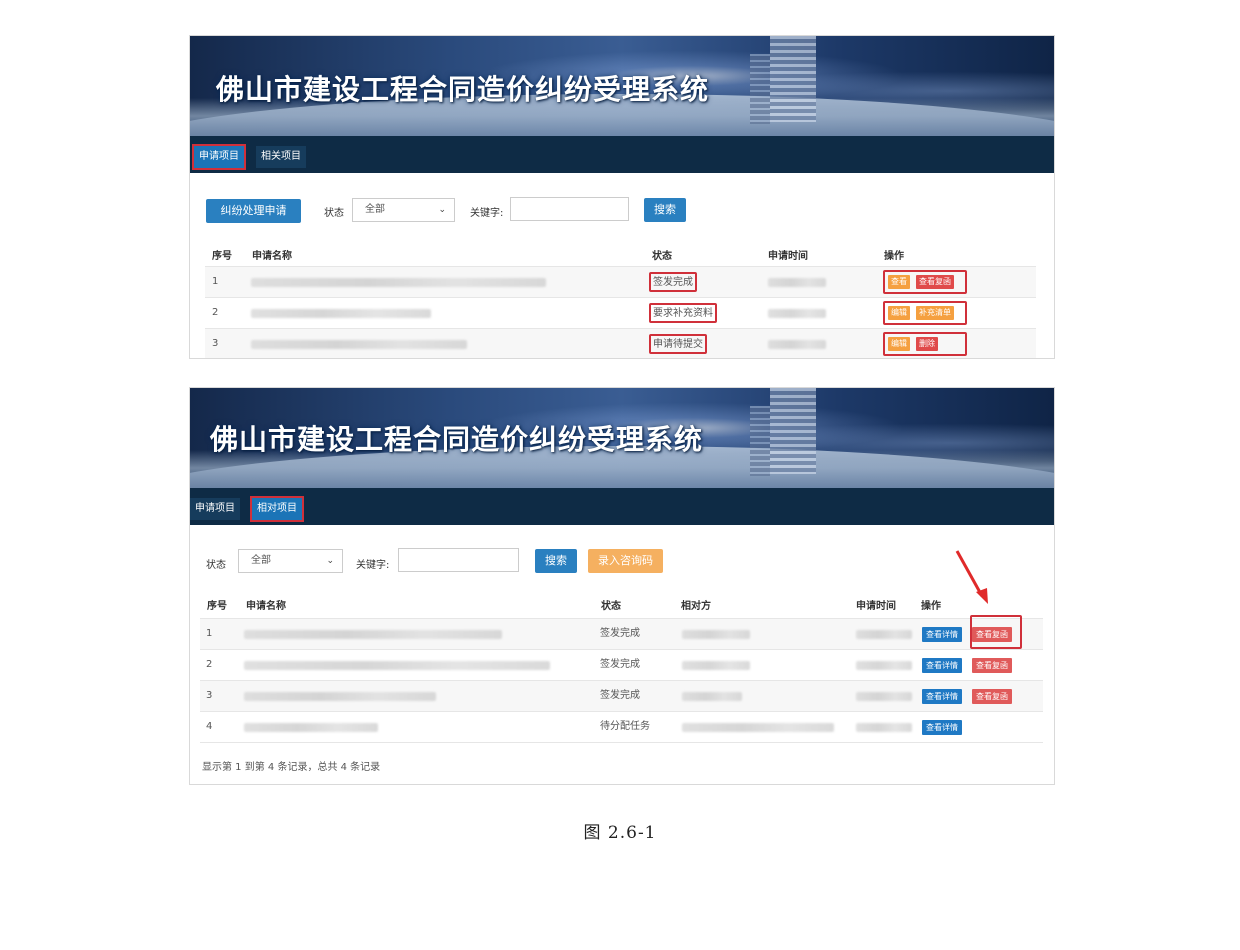 The image size is (1240, 950). I want to click on dispute-apply-button: 纠纷处理申请, so click(253, 211).